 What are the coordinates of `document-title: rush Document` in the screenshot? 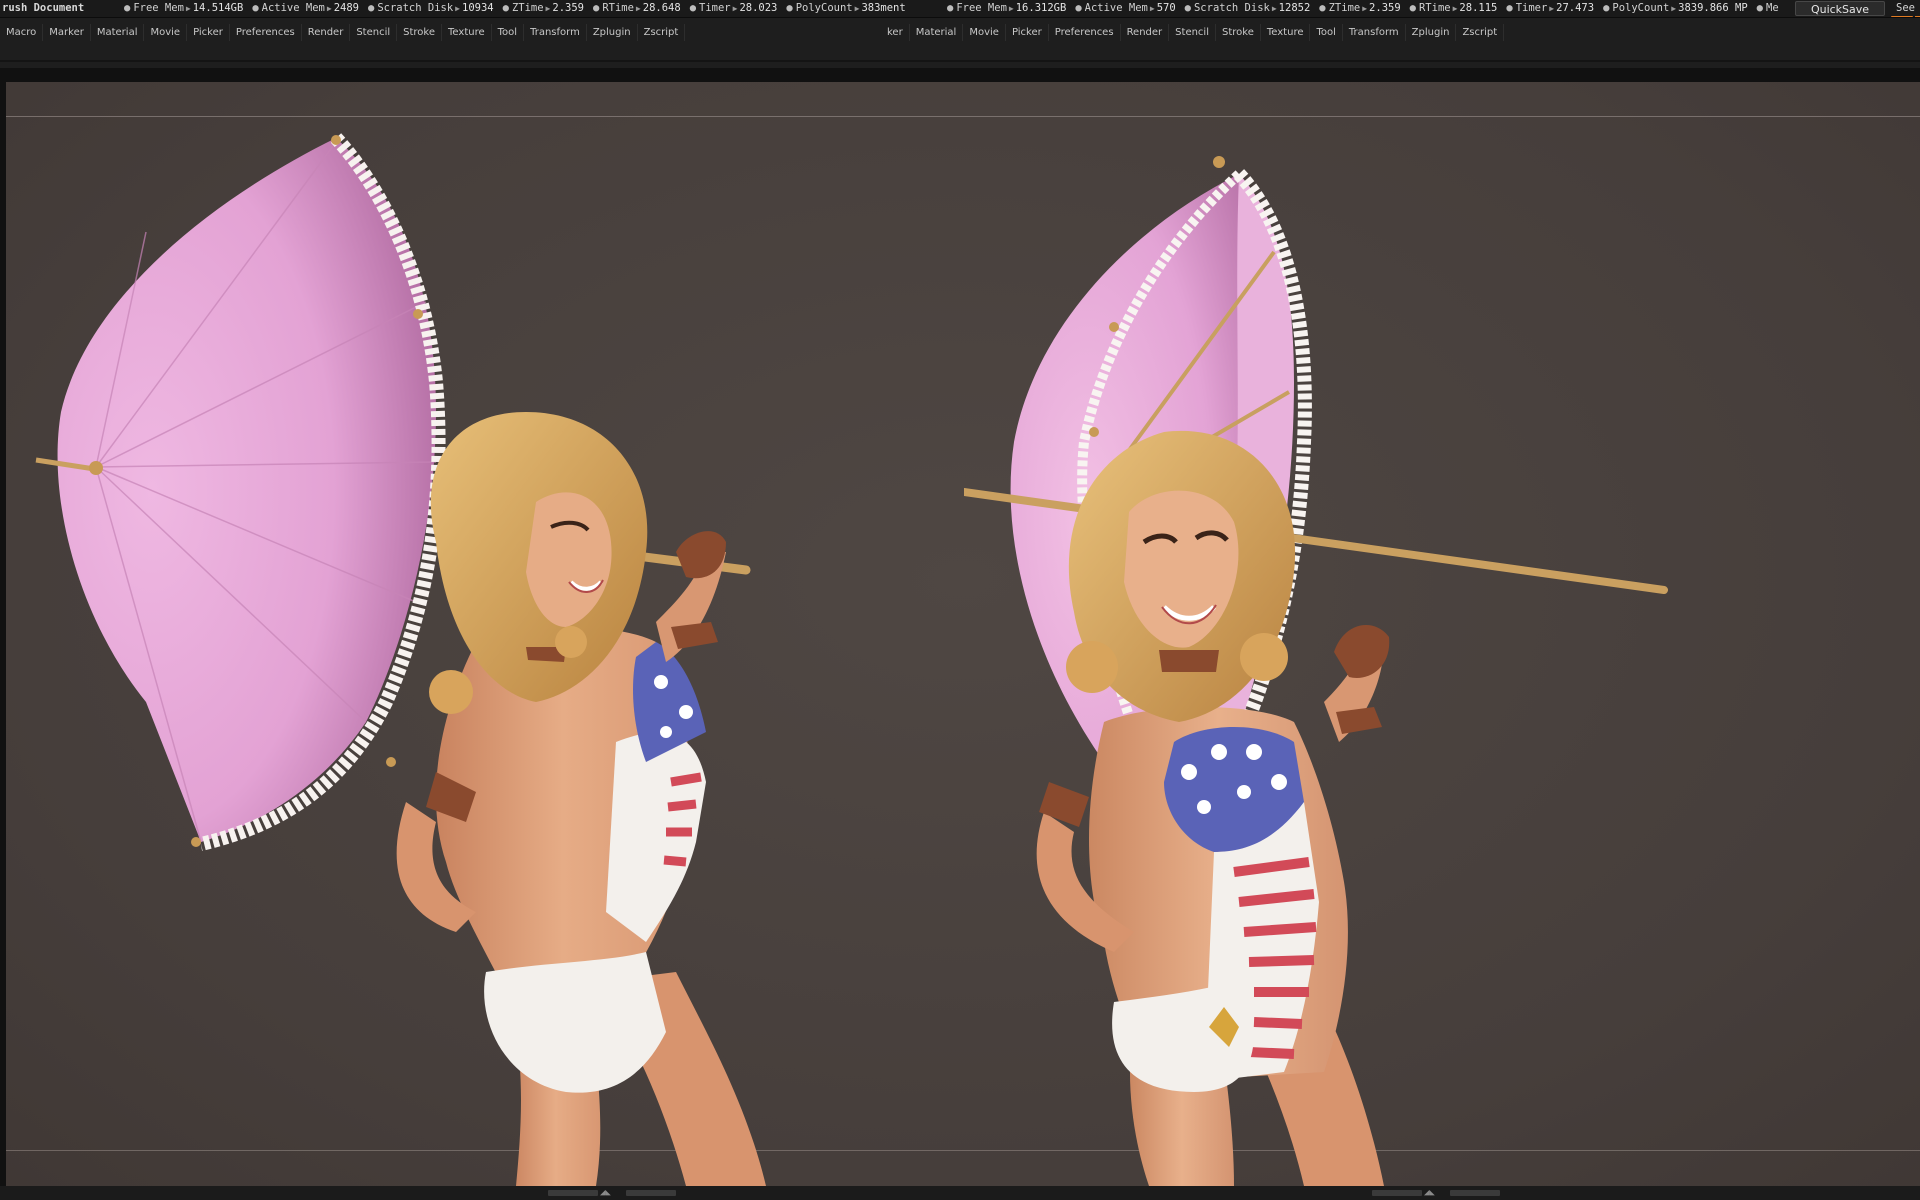 It's located at (43, 8).